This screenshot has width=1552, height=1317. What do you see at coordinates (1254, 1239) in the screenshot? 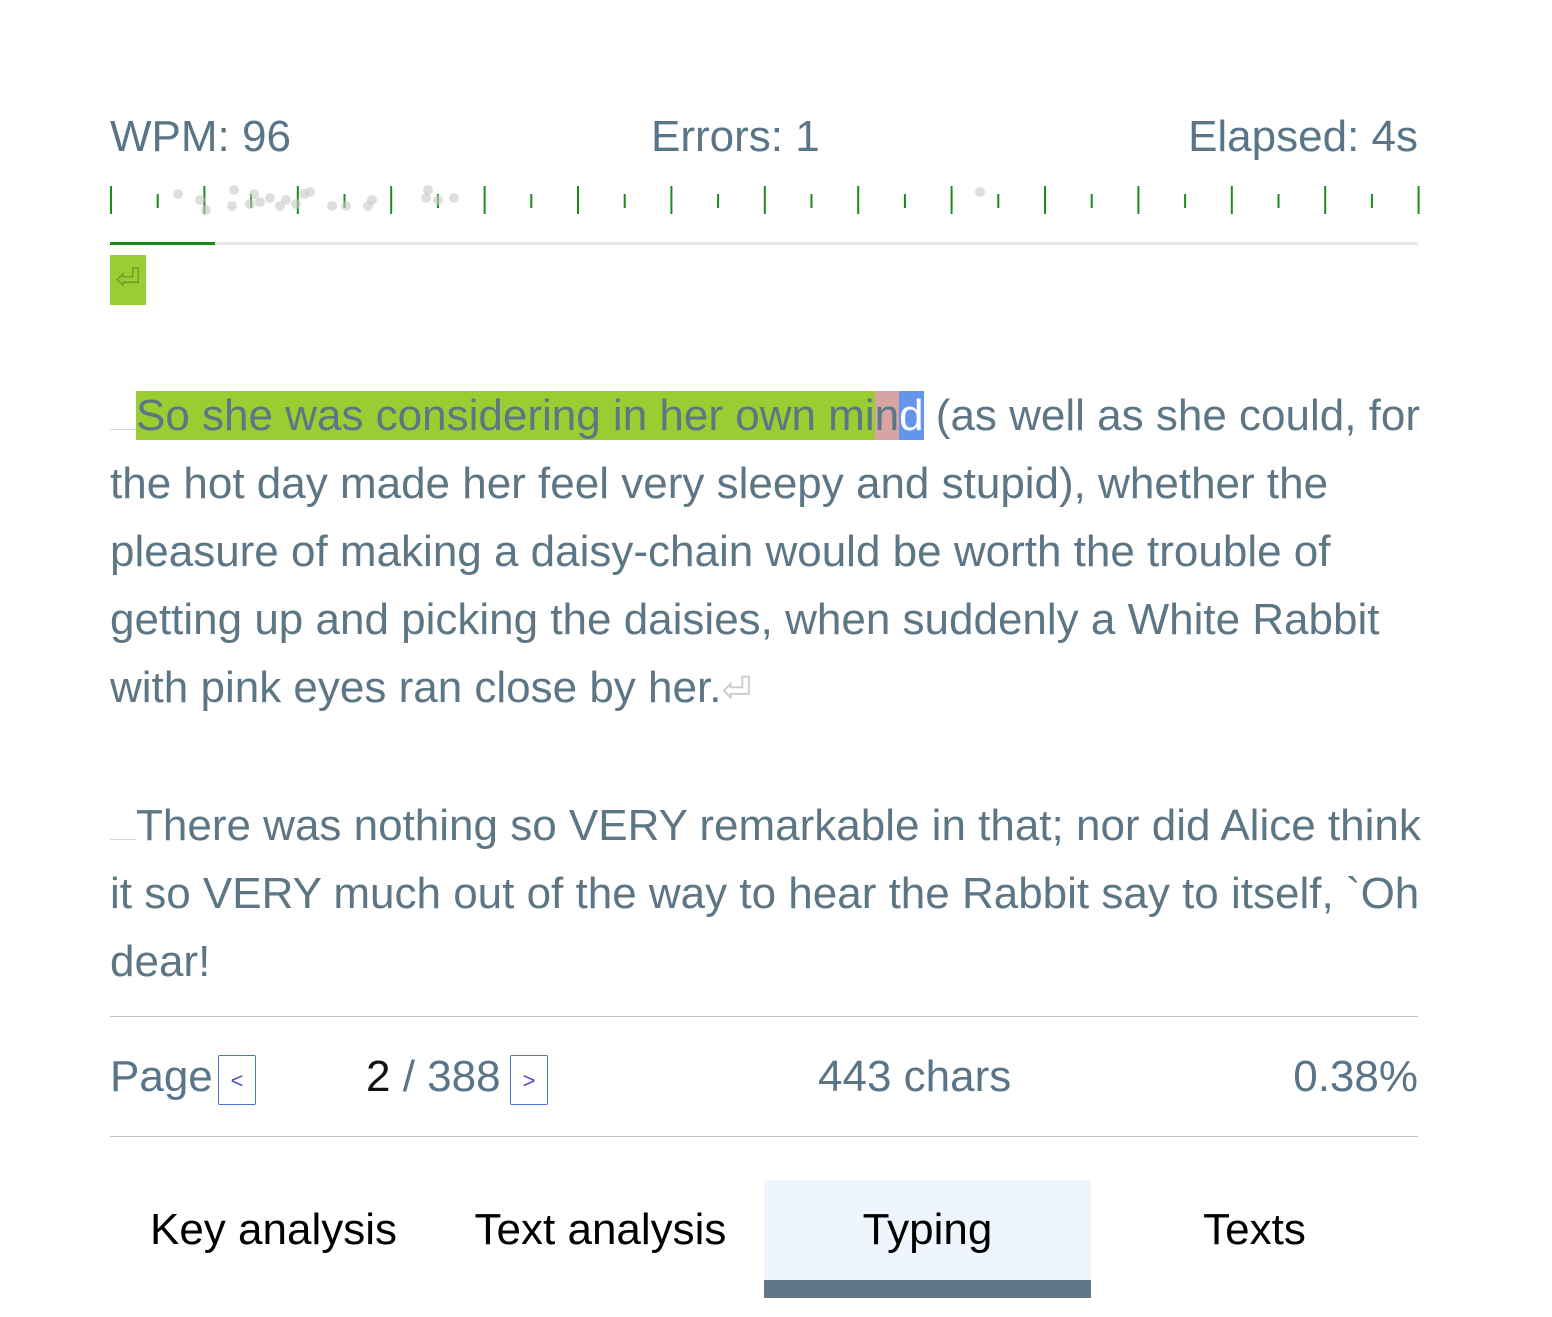
I see `tab-texts: Texts` at bounding box center [1254, 1239].